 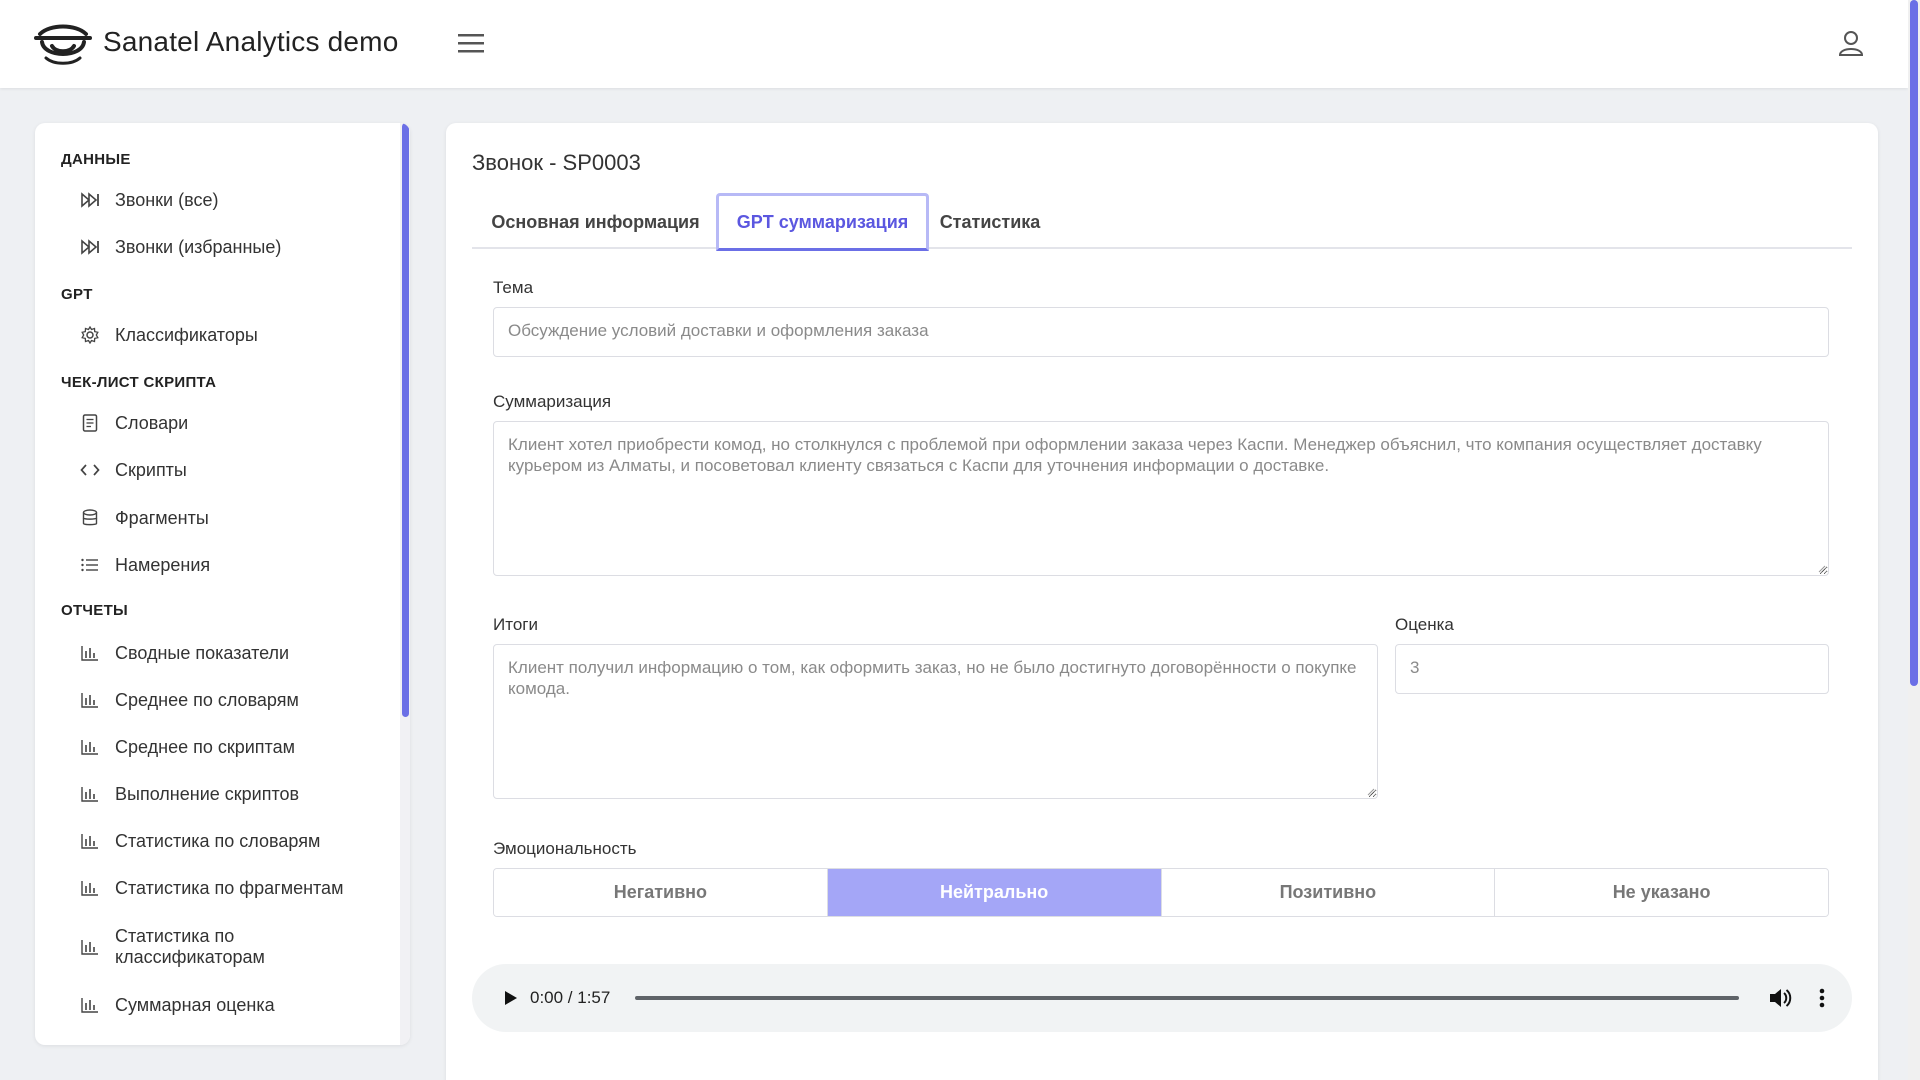 What do you see at coordinates (510, 998) in the screenshot?
I see `play-icon` at bounding box center [510, 998].